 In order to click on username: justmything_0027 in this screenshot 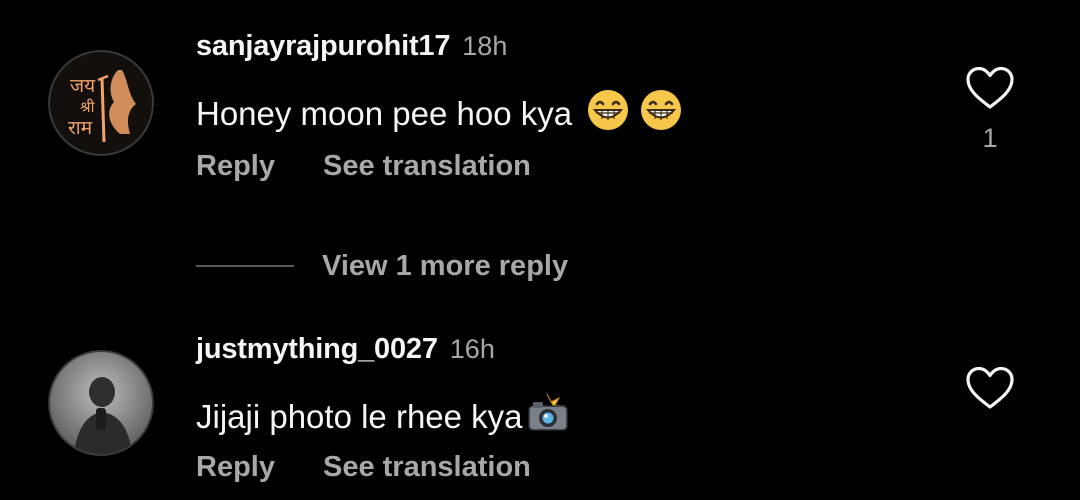, I will do `click(317, 349)`.